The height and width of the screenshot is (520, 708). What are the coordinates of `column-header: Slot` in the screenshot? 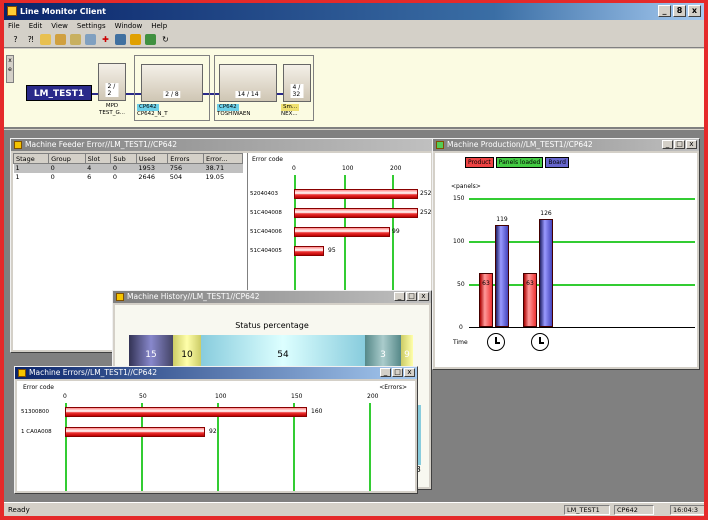 It's located at (98, 158).